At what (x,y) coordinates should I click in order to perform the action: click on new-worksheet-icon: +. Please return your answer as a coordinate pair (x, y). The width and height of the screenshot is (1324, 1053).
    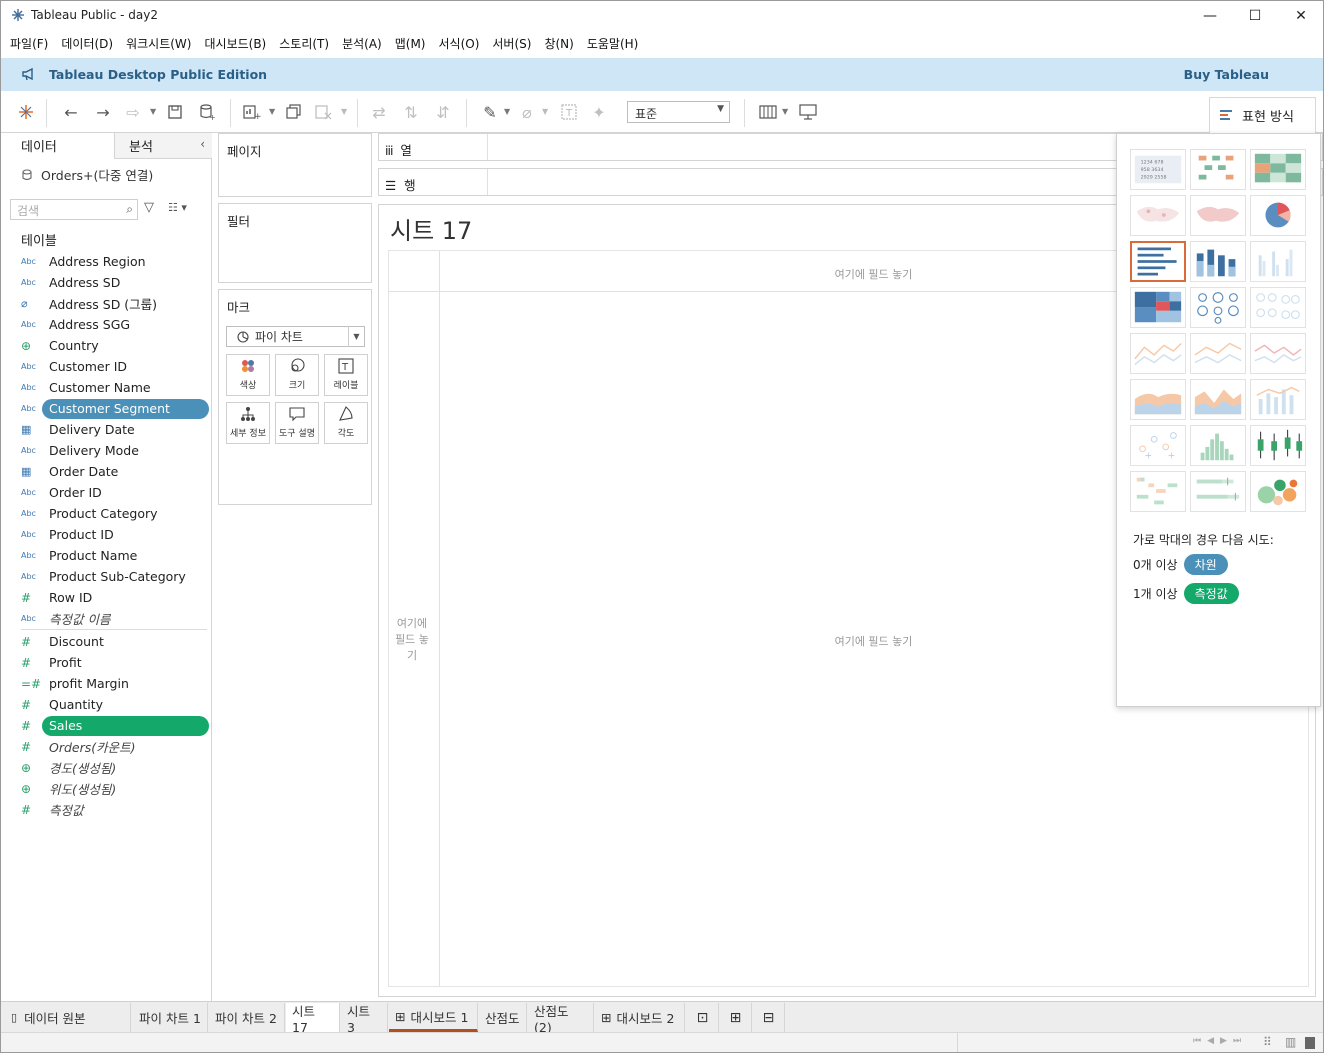
    Looking at the image, I should click on (252, 112).